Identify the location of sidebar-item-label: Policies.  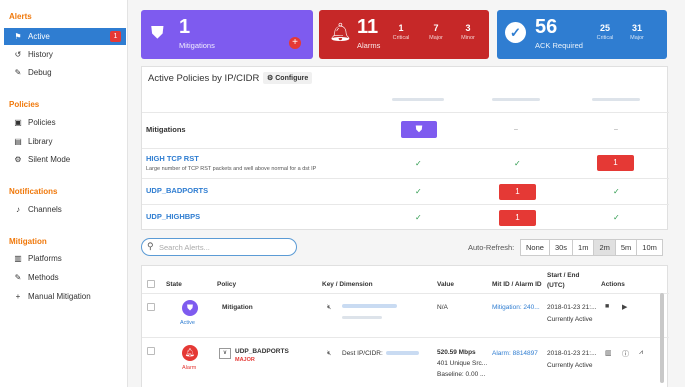
(42, 122).